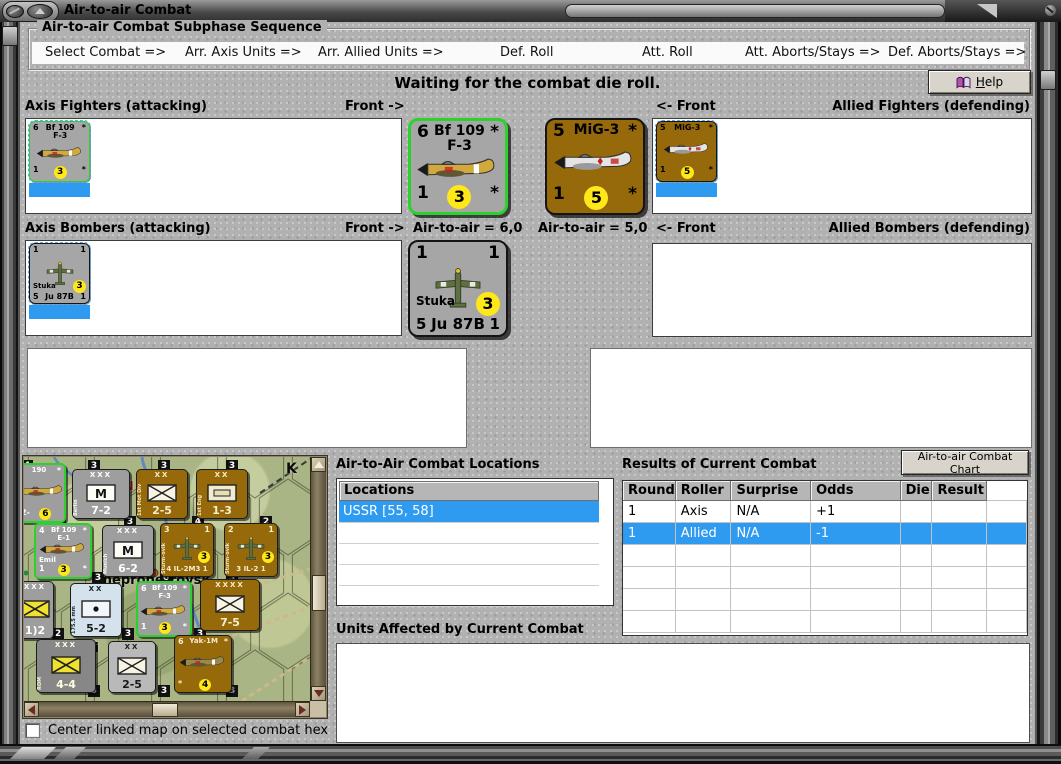  I want to click on scroll-down-button, so click(318, 693).